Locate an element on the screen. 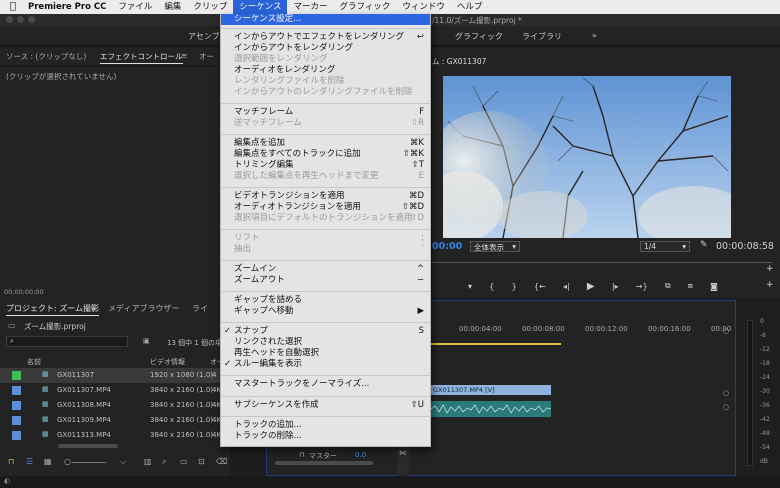 The image size is (780, 488). program-scrubber is located at coordinates (602, 262).